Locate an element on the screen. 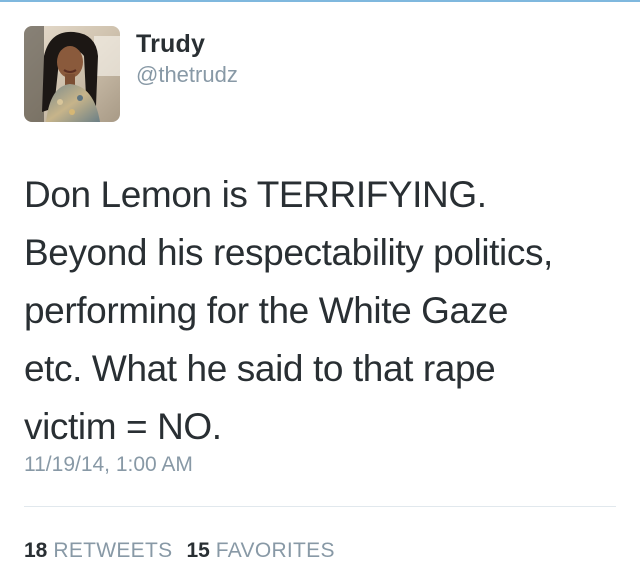 The width and height of the screenshot is (640, 587). avatar is located at coordinates (72, 74).